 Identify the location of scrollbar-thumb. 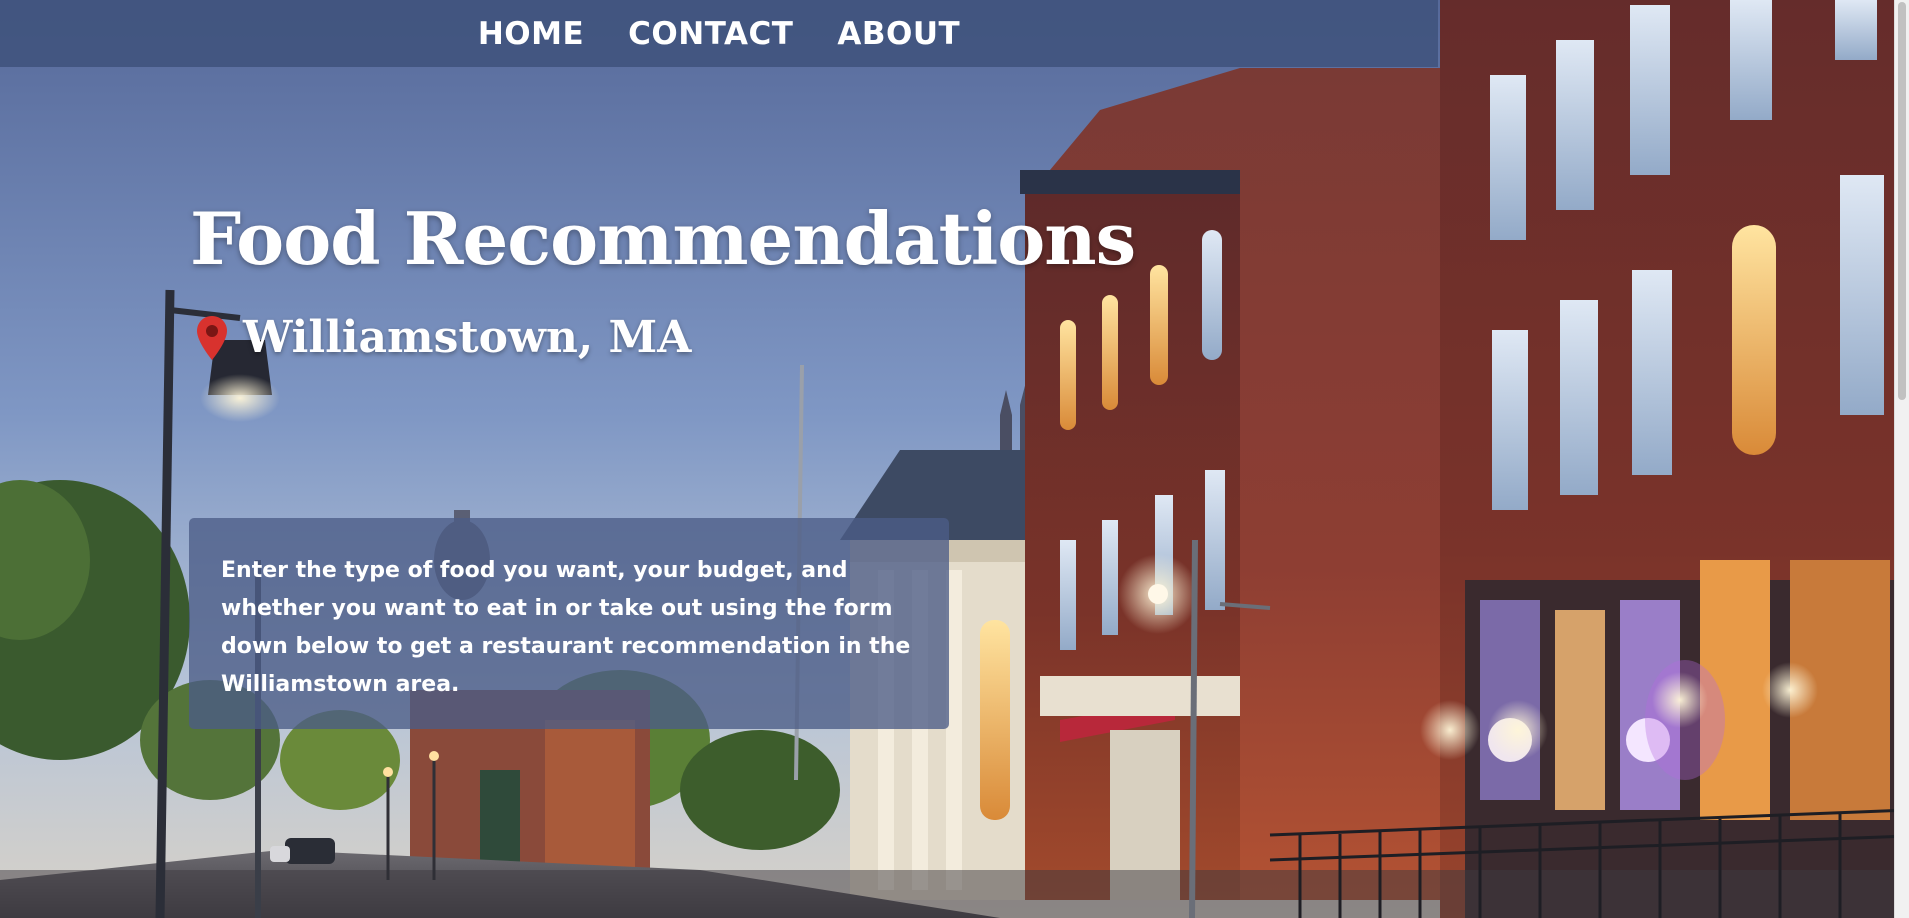
(1902, 201).